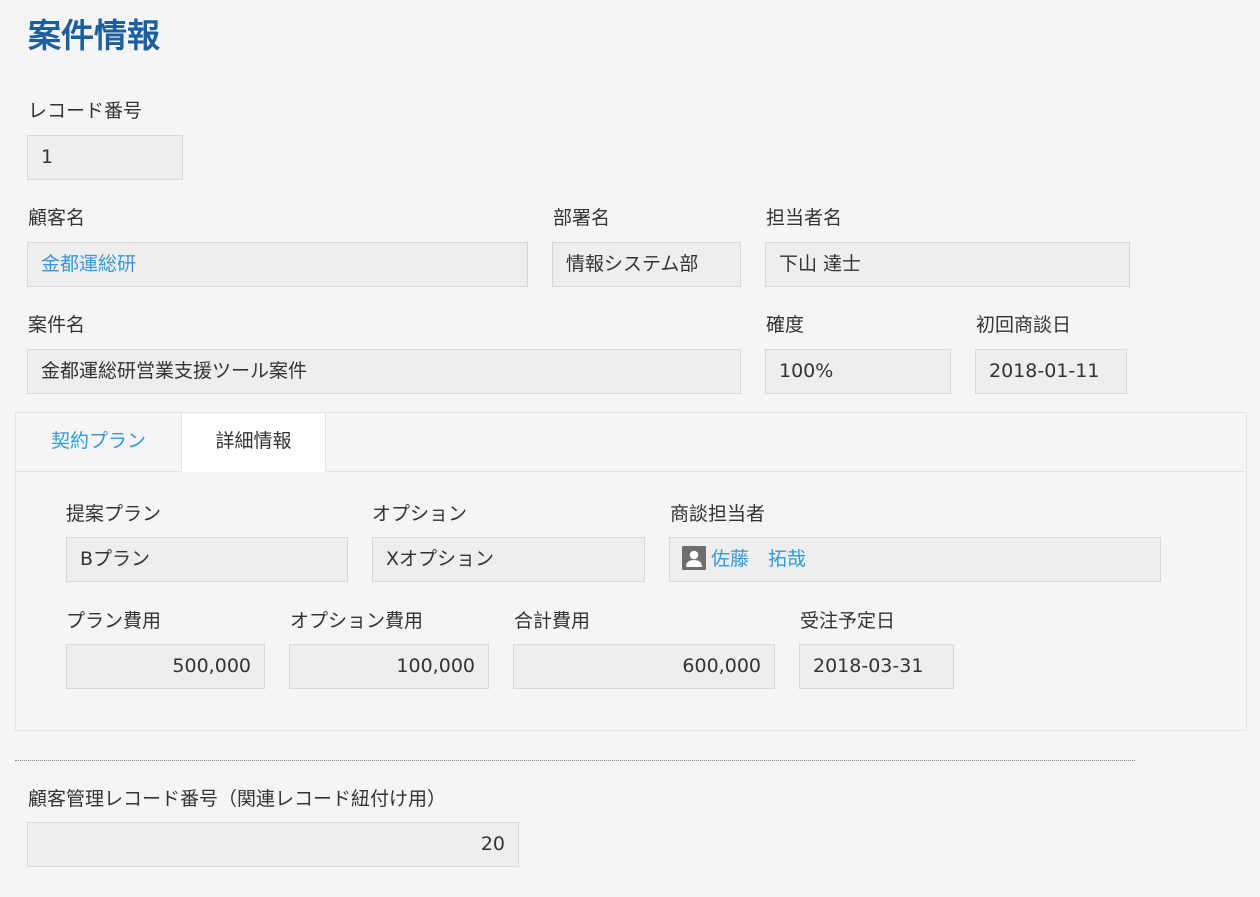 This screenshot has height=897, width=1260. I want to click on page-title: 案件情報, so click(94, 35).